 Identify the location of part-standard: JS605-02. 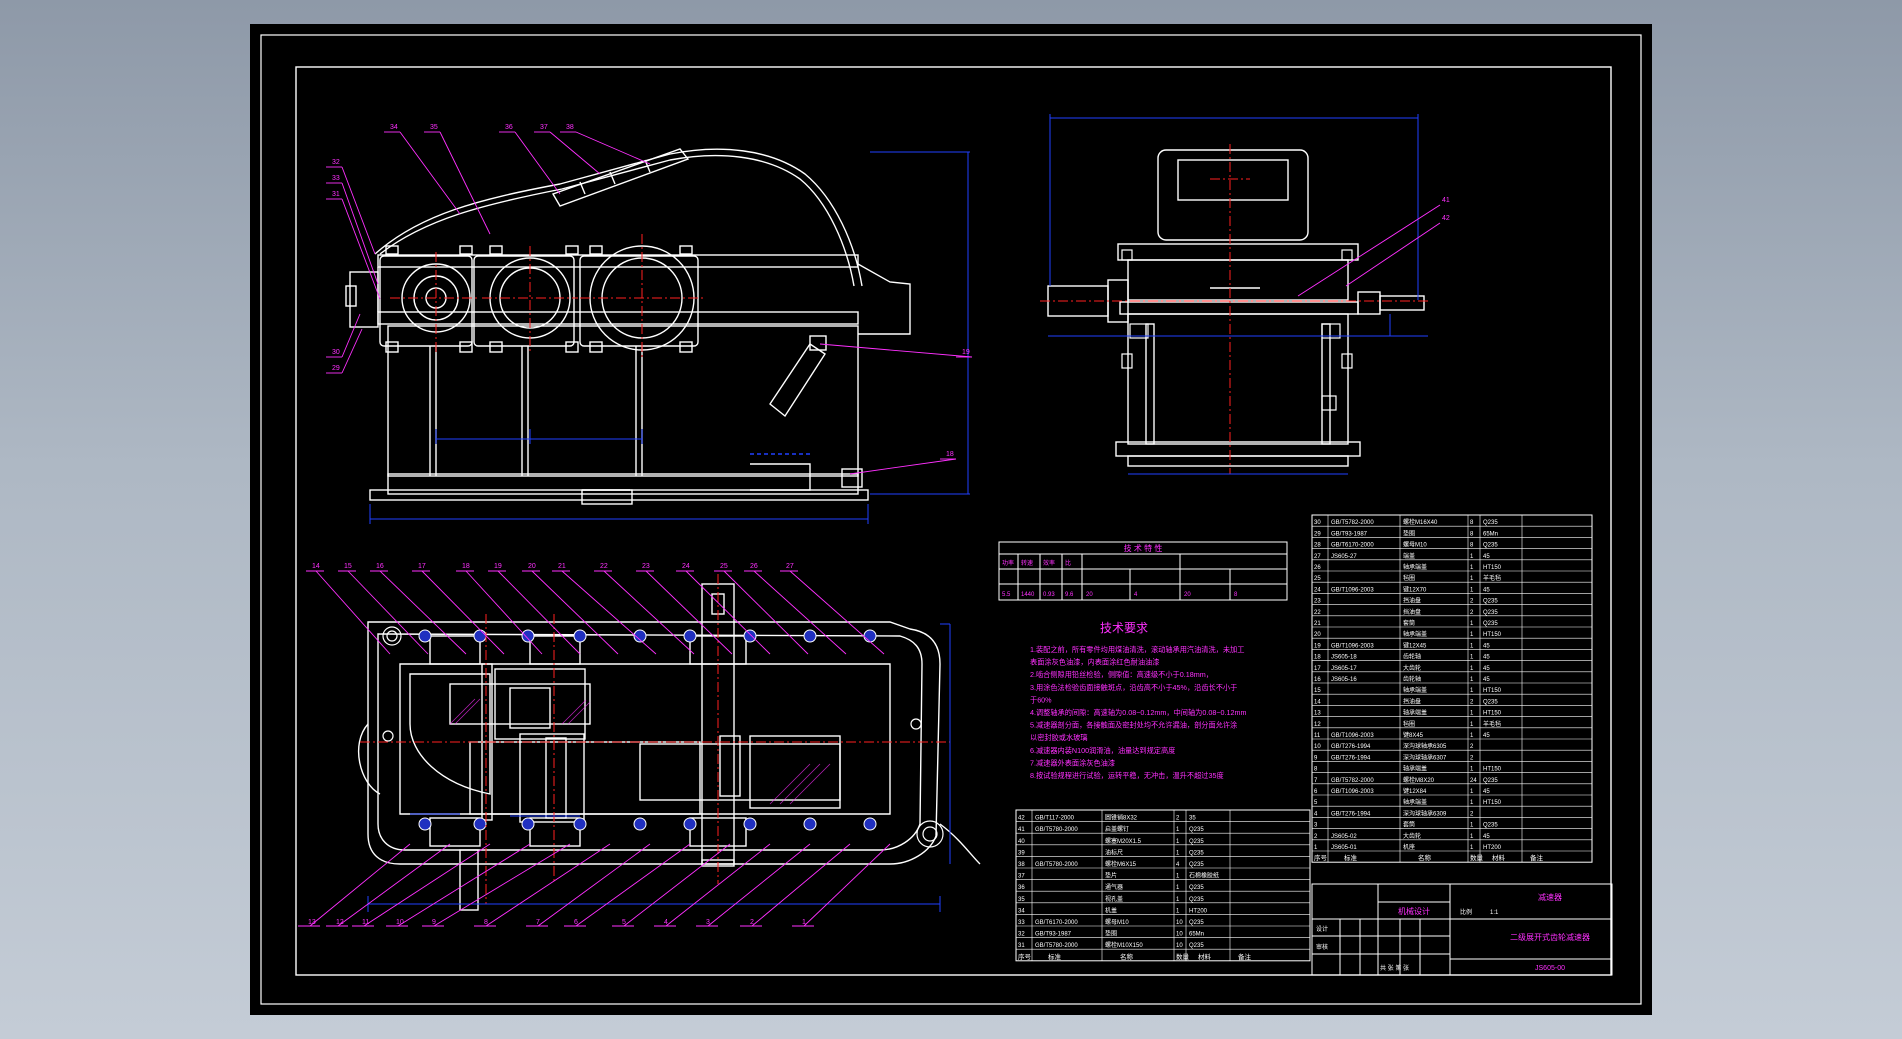
(1344, 837).